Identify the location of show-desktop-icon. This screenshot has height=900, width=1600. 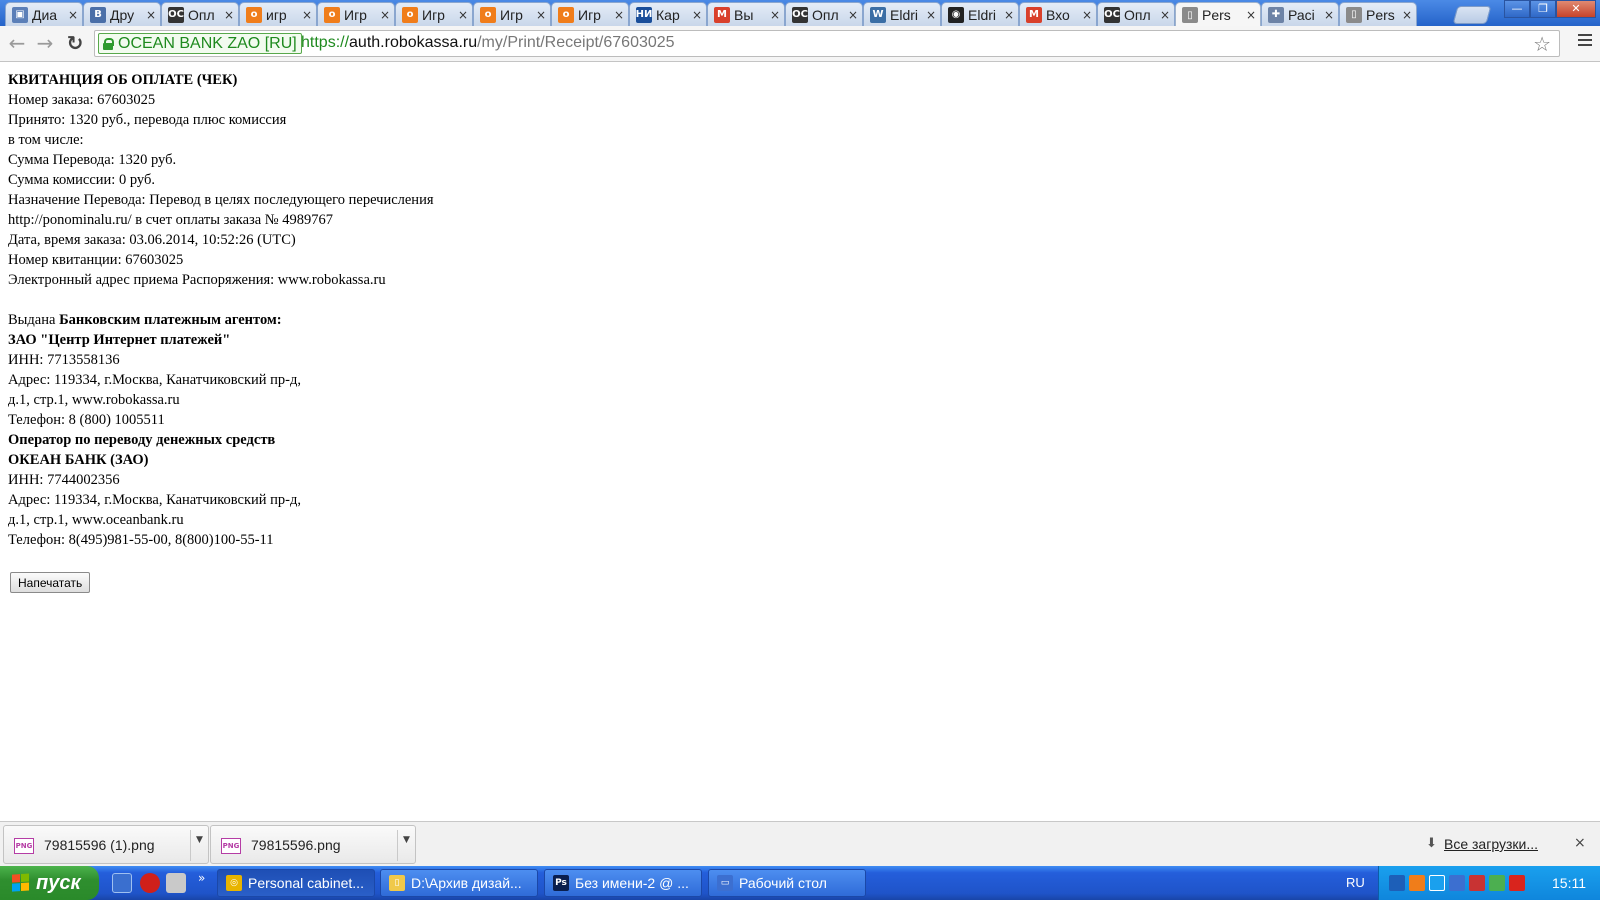
(122, 883).